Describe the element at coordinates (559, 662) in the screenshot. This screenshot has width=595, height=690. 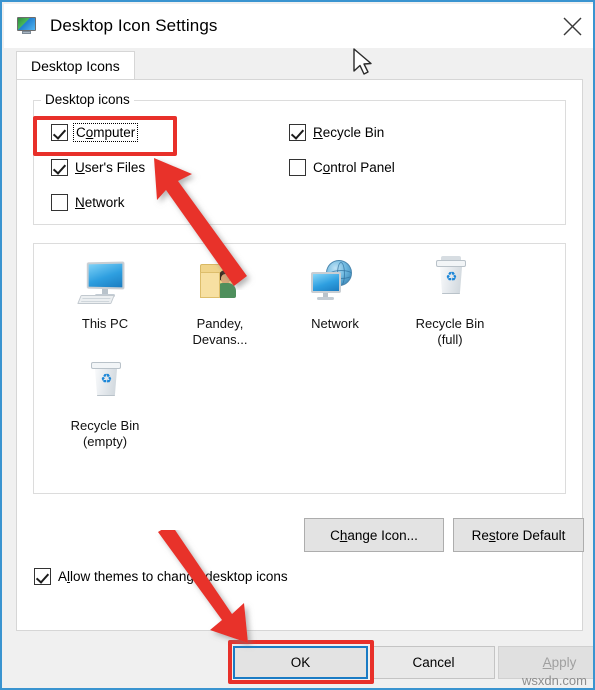
I see `apply-label: Apply` at that location.